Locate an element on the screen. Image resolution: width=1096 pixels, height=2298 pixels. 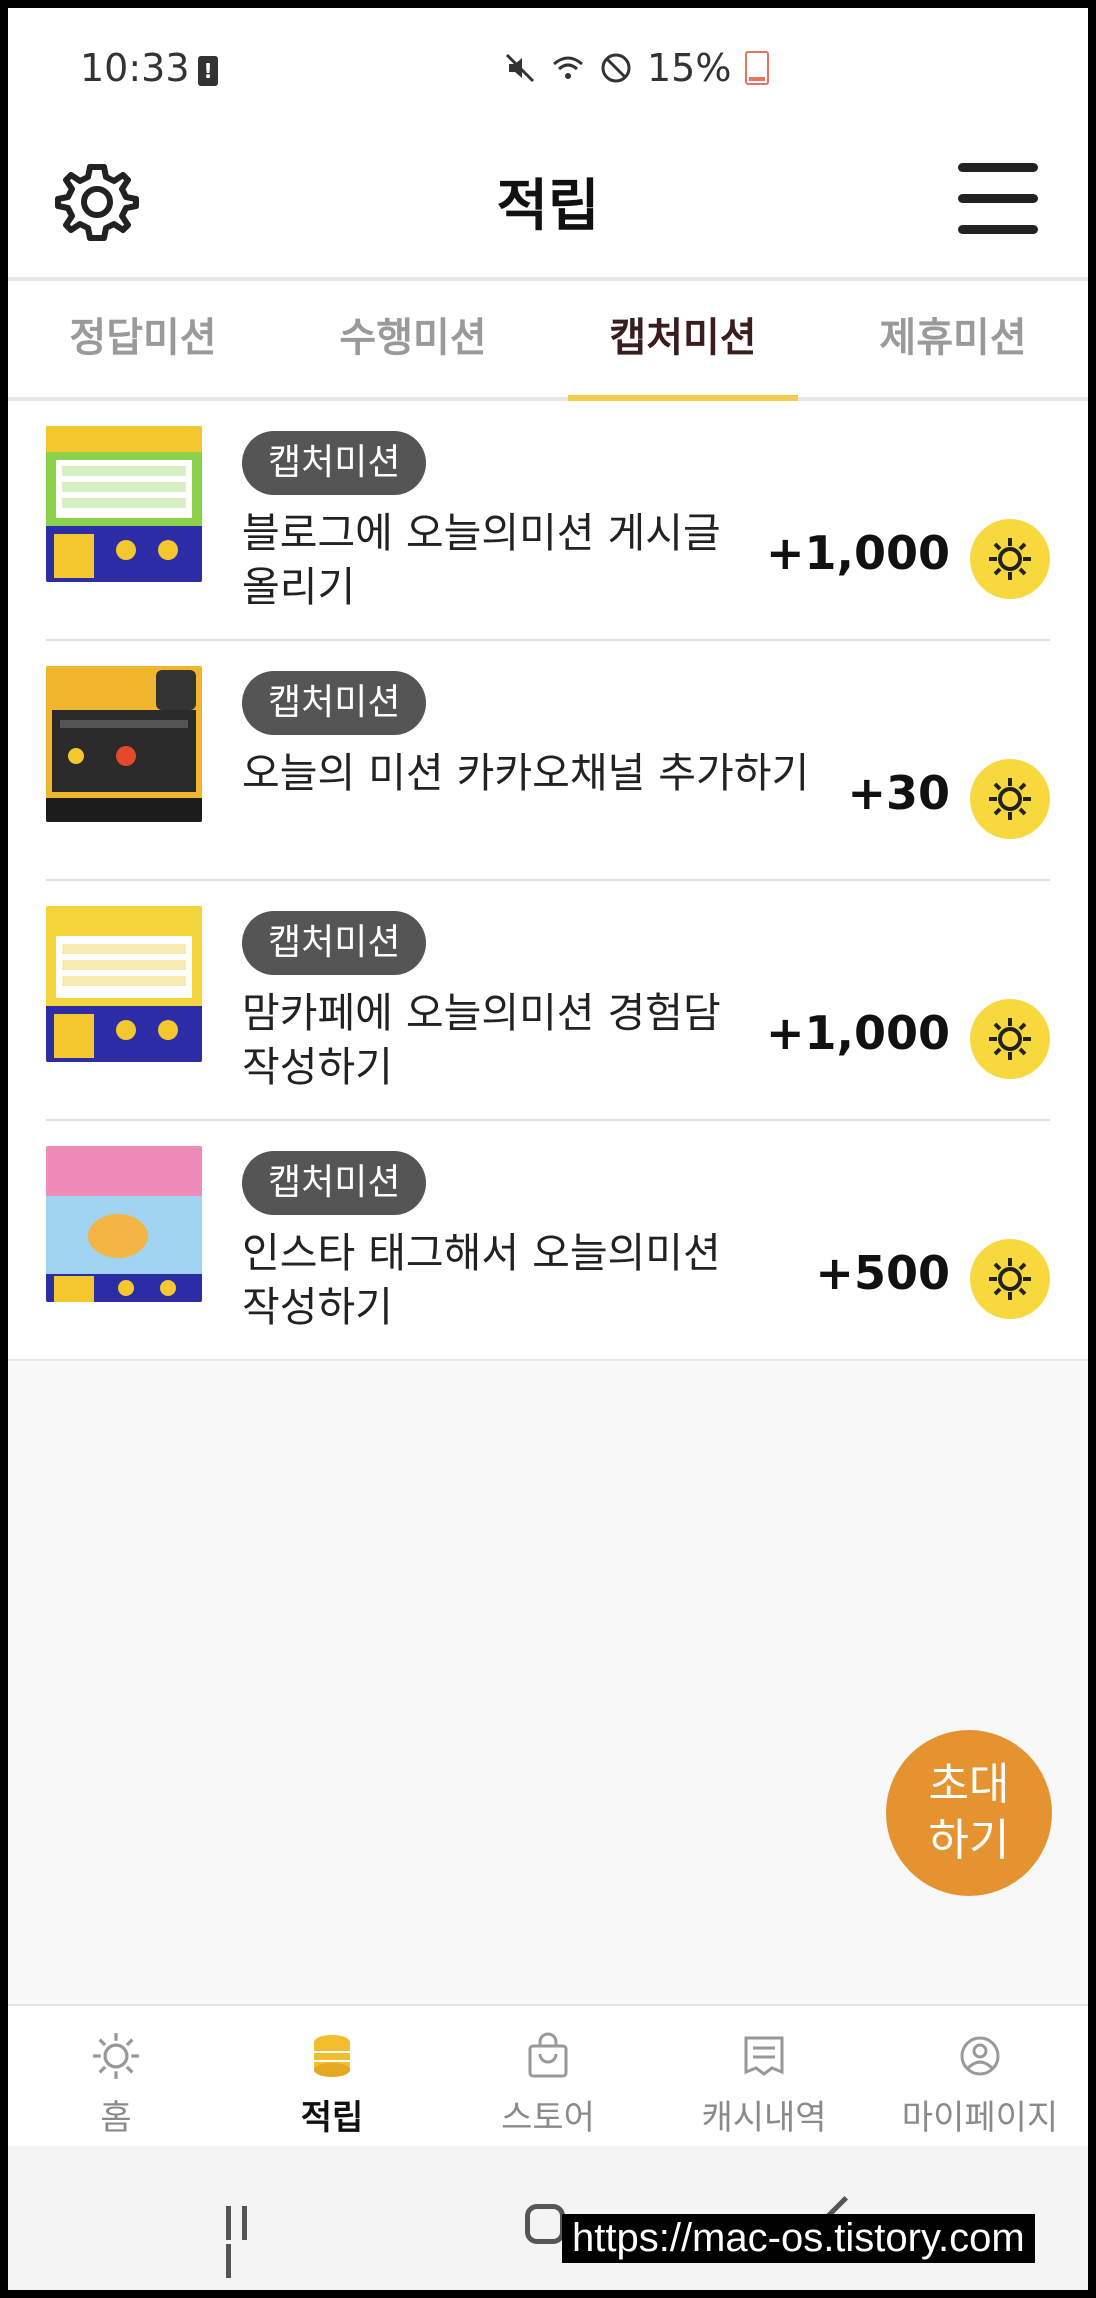
sun-home-icon is located at coordinates (116, 2056).